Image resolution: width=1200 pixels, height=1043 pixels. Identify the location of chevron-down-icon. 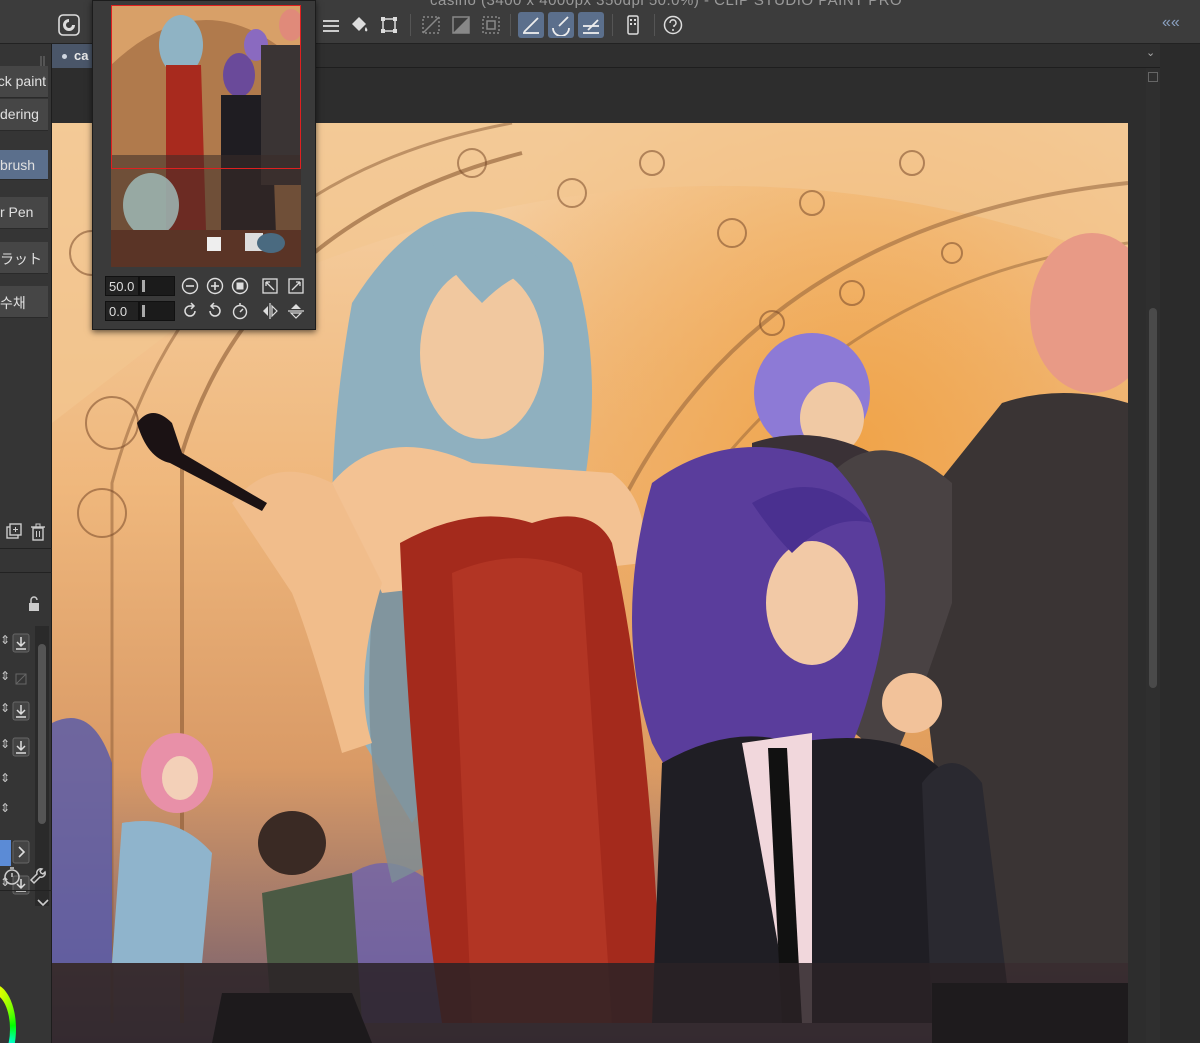
(43, 903).